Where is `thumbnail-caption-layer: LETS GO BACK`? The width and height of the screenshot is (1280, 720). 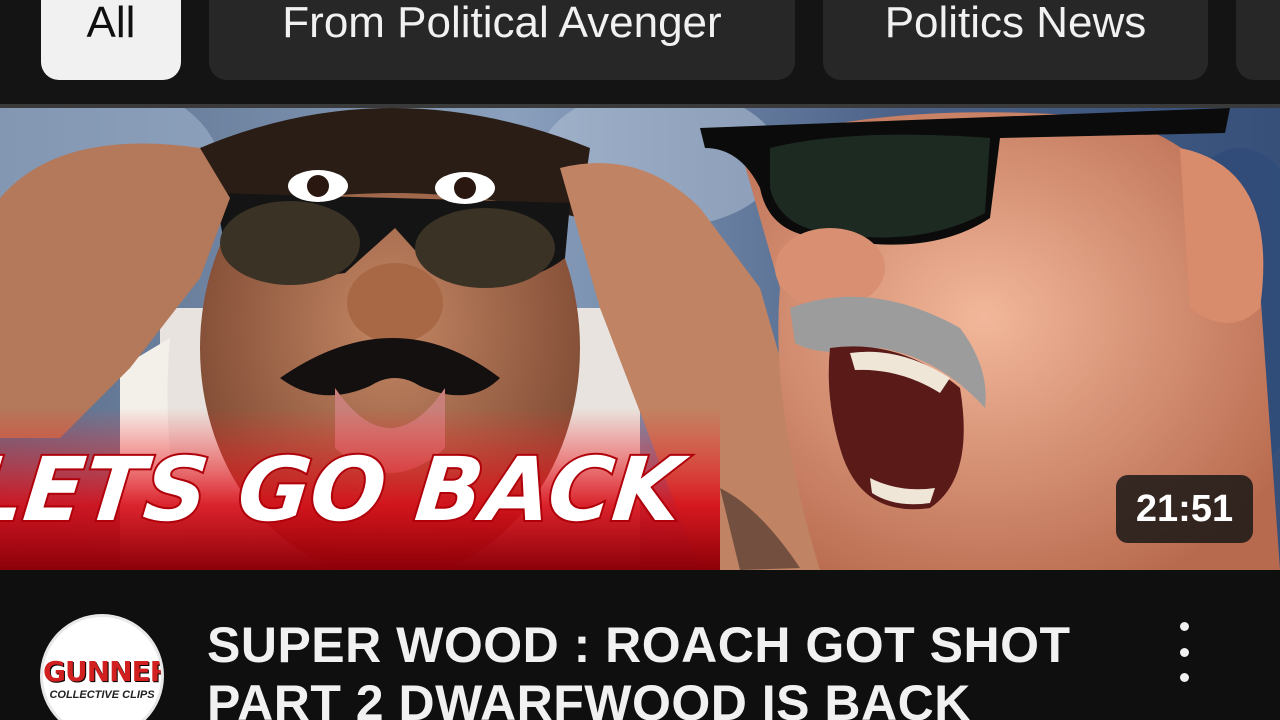 thumbnail-caption-layer: LETS GO BACK is located at coordinates (347, 489).